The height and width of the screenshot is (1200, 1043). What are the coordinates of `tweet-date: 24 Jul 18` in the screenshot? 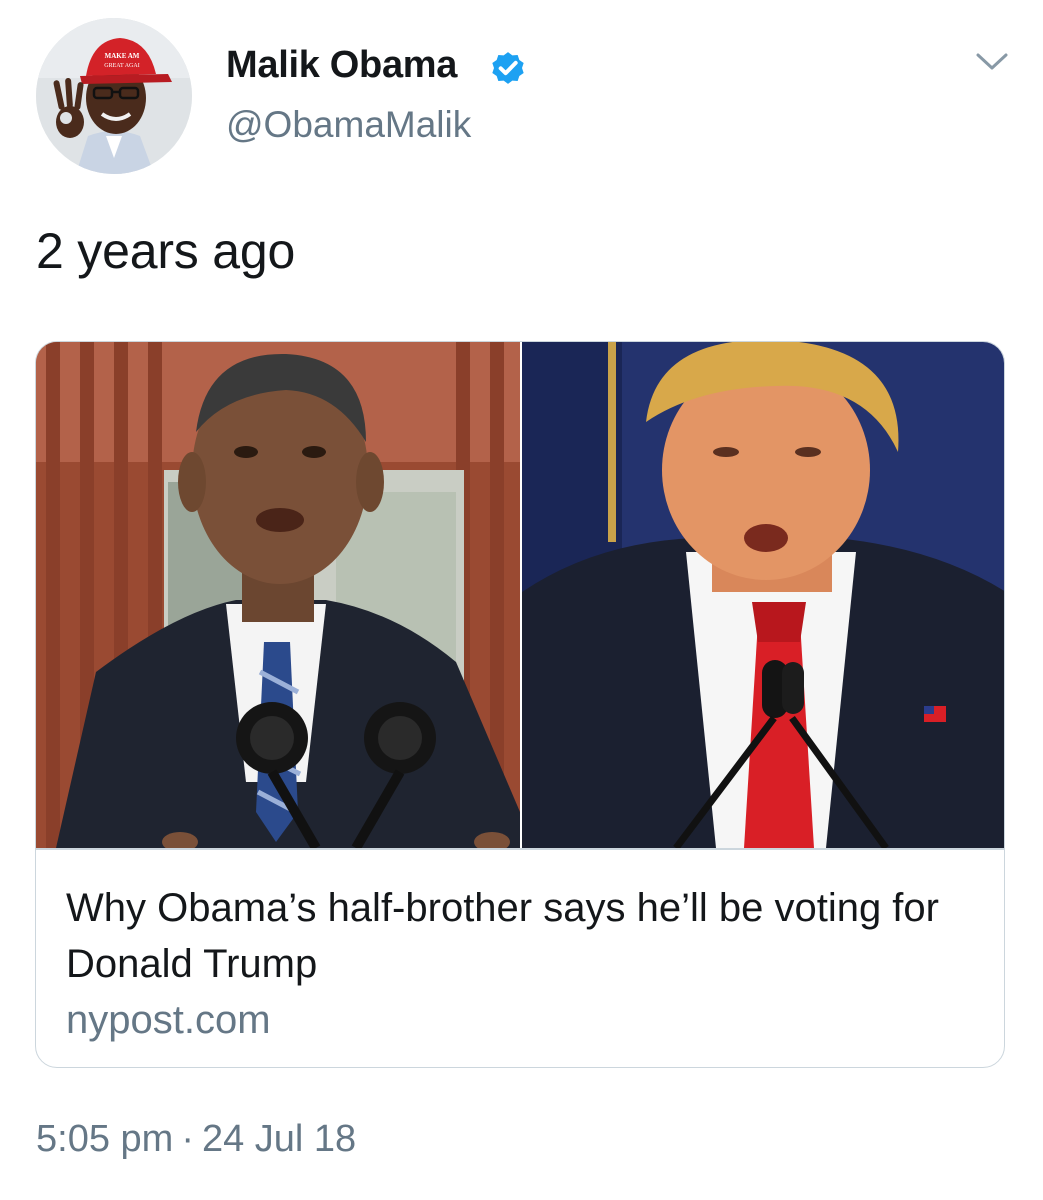 It's located at (279, 1139).